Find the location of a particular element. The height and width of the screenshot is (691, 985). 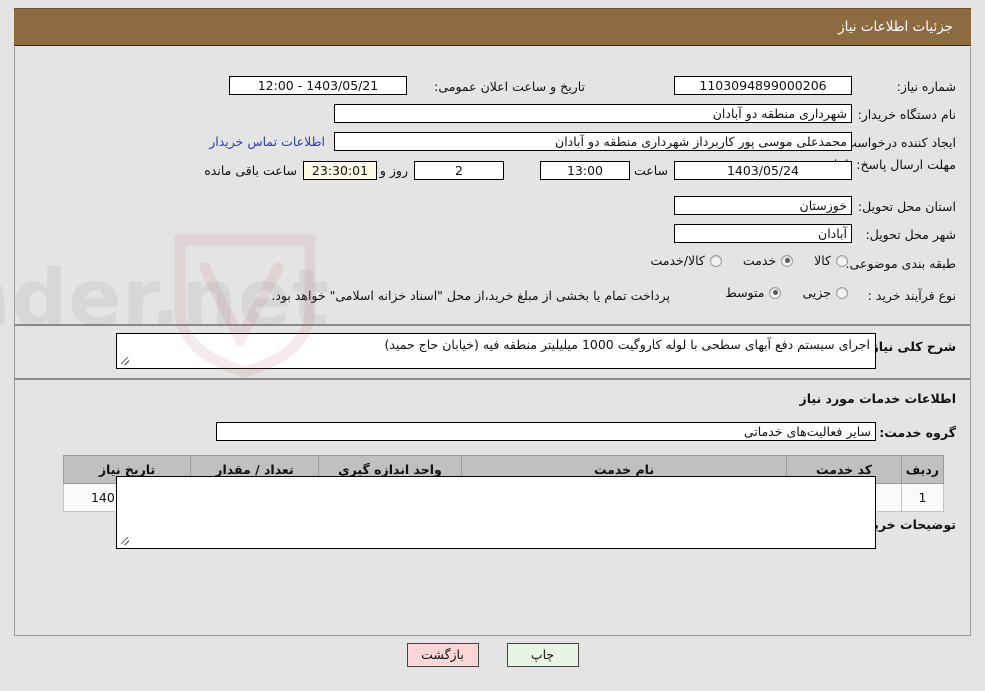

city-label: شهر محل تحویل: is located at coordinates (910, 234).